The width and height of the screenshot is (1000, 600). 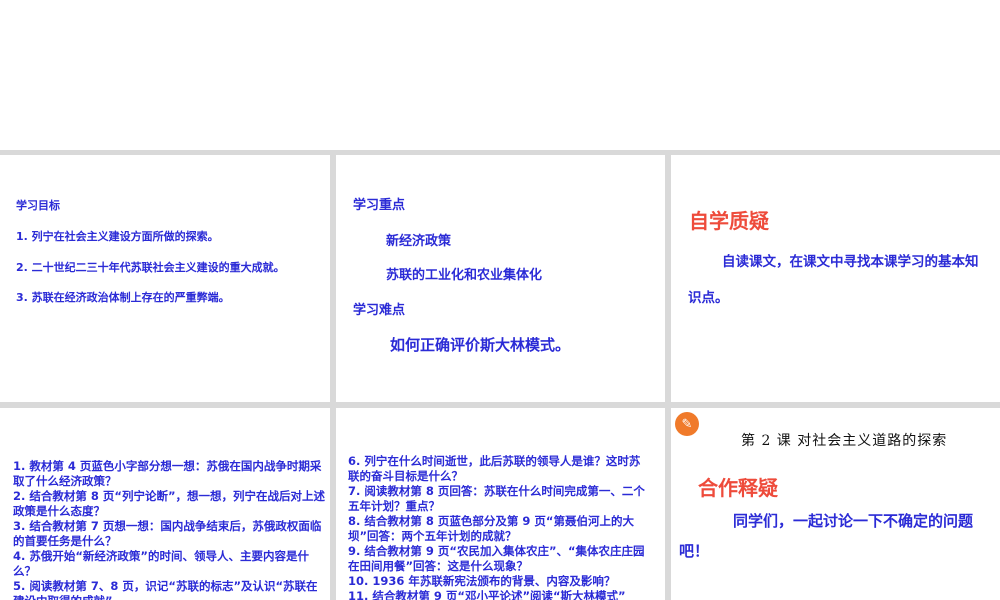 What do you see at coordinates (161, 563) in the screenshot?
I see `question-item: 4. 苏俄开始“新经济政策”的时间、领导人、主要内容是什么？` at bounding box center [161, 563].